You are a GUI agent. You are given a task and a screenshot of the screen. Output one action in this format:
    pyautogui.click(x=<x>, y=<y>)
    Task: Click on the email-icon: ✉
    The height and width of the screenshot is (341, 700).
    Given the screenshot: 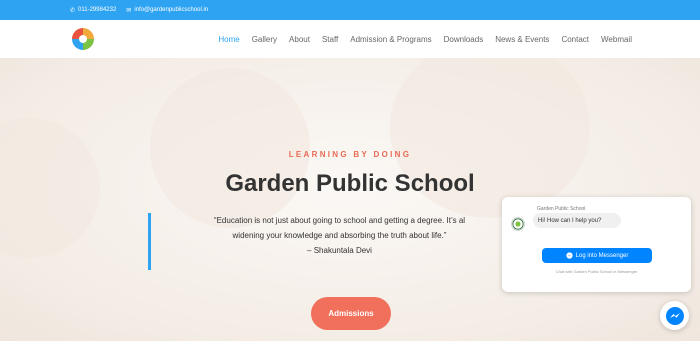 What is the action you would take?
    pyautogui.click(x=129, y=10)
    